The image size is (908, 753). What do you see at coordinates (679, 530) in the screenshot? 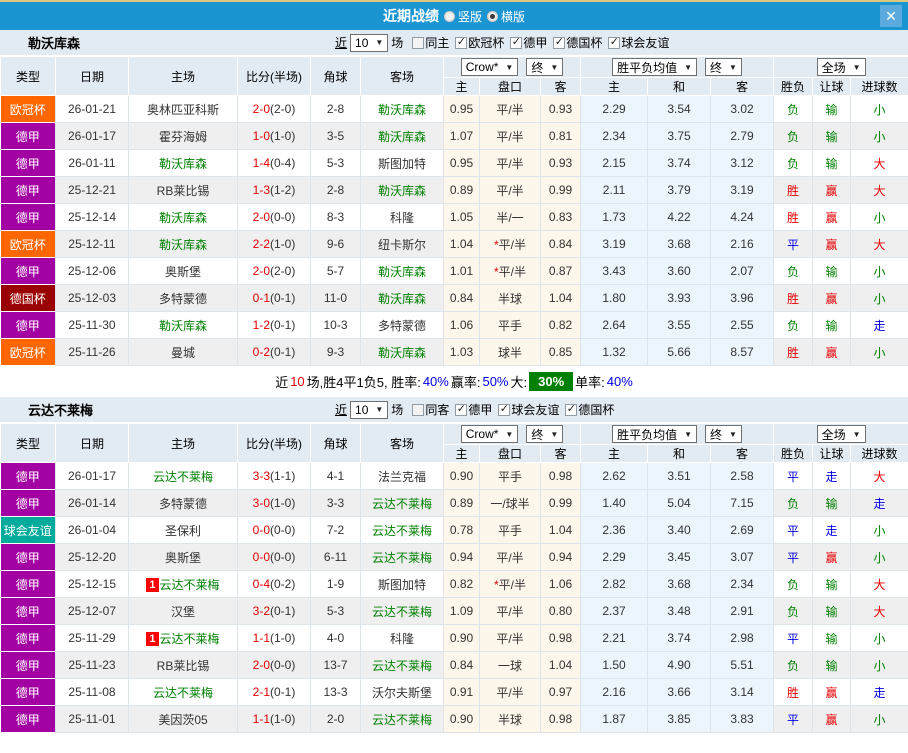
I see `avg-draw-odds: 3.40` at bounding box center [679, 530].